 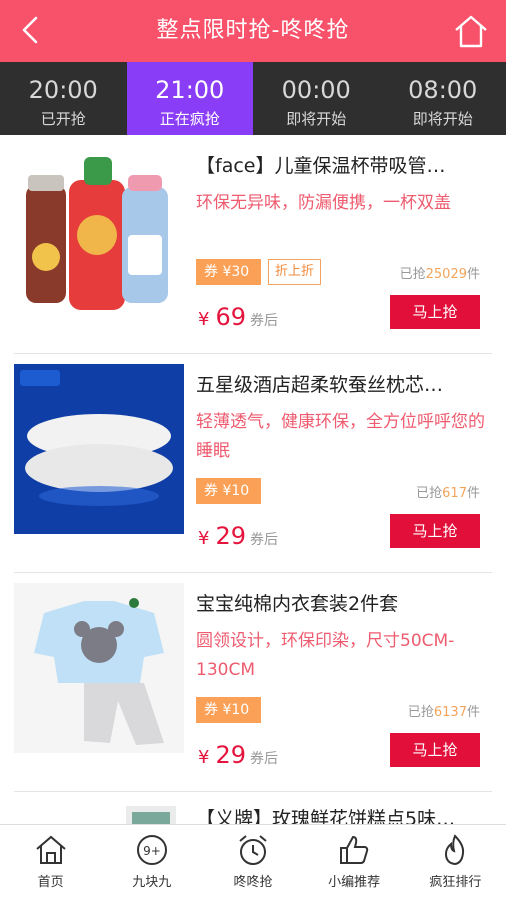 I want to click on tab-status: 正在疯抢, so click(x=189, y=119).